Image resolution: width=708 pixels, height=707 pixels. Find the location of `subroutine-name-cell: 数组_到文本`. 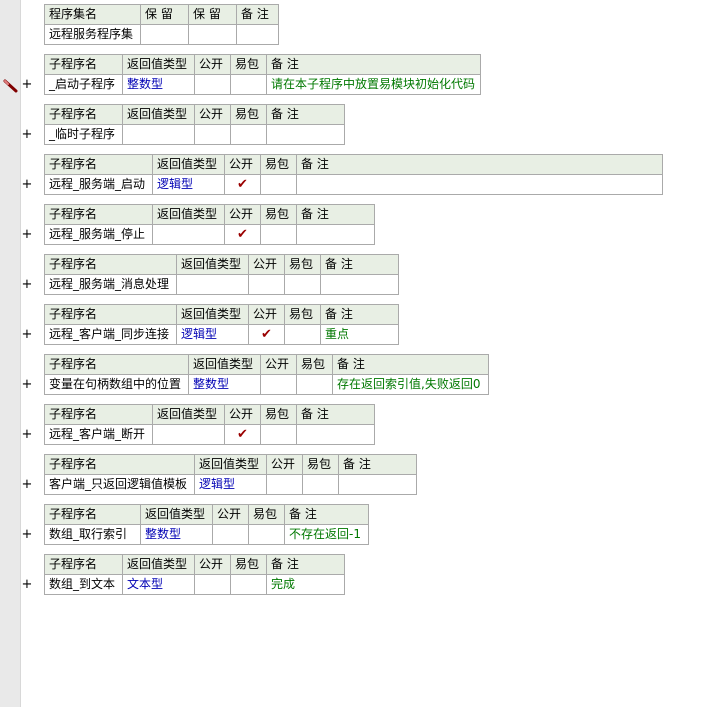

subroutine-name-cell: 数组_到文本 is located at coordinates (83, 584).